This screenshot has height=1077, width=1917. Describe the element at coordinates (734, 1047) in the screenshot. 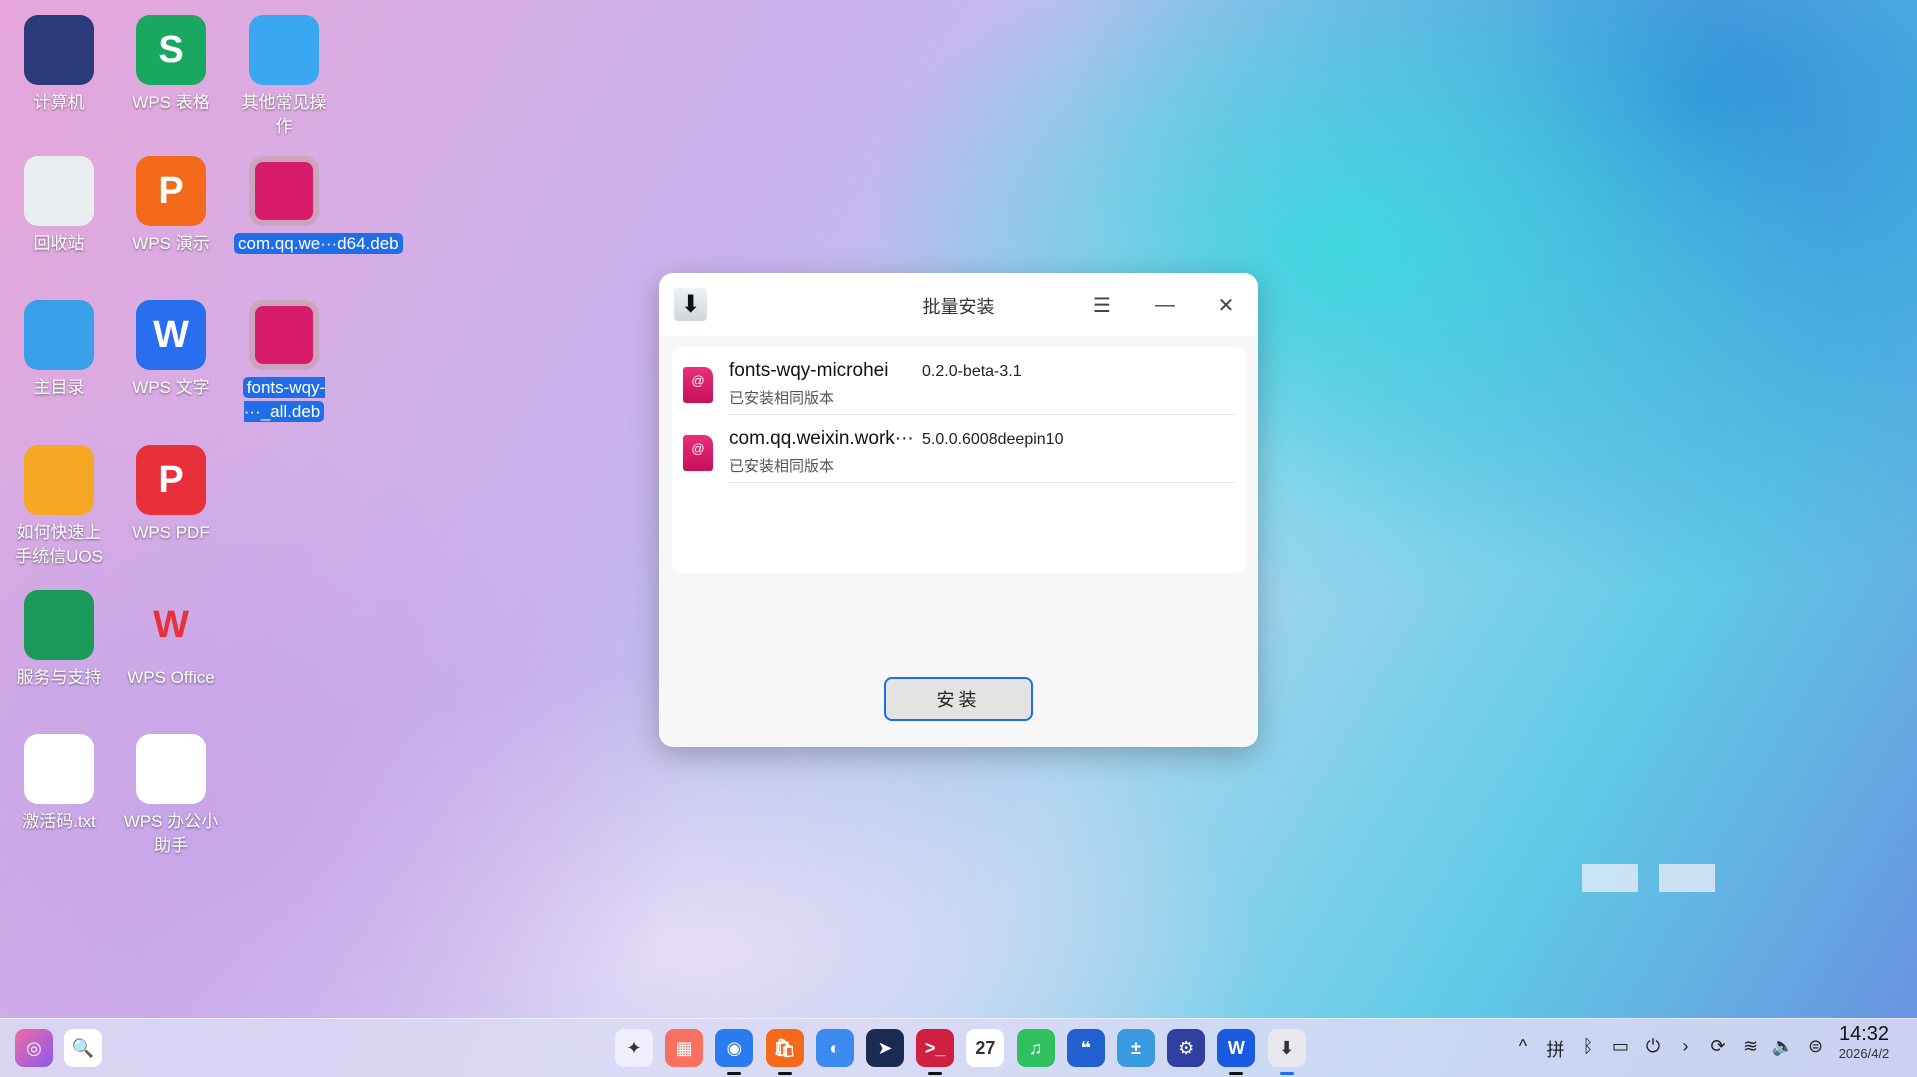

I see `file-manager-icon: ◉` at that location.